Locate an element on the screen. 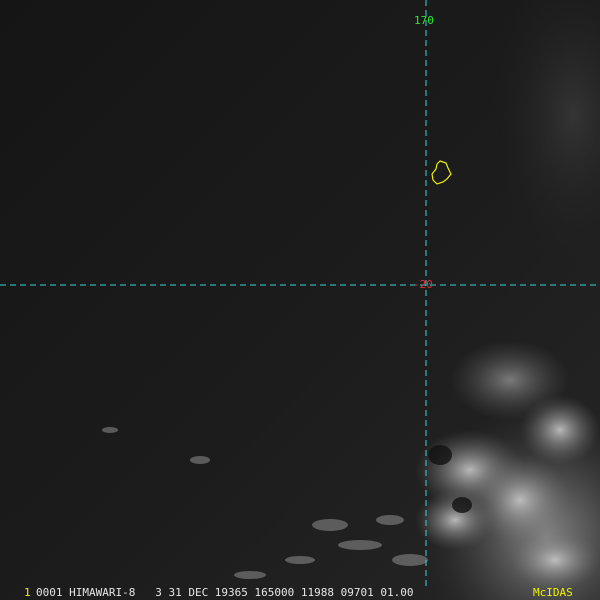 The height and width of the screenshot is (600, 600). longitude-label: 170 is located at coordinates (424, 20).